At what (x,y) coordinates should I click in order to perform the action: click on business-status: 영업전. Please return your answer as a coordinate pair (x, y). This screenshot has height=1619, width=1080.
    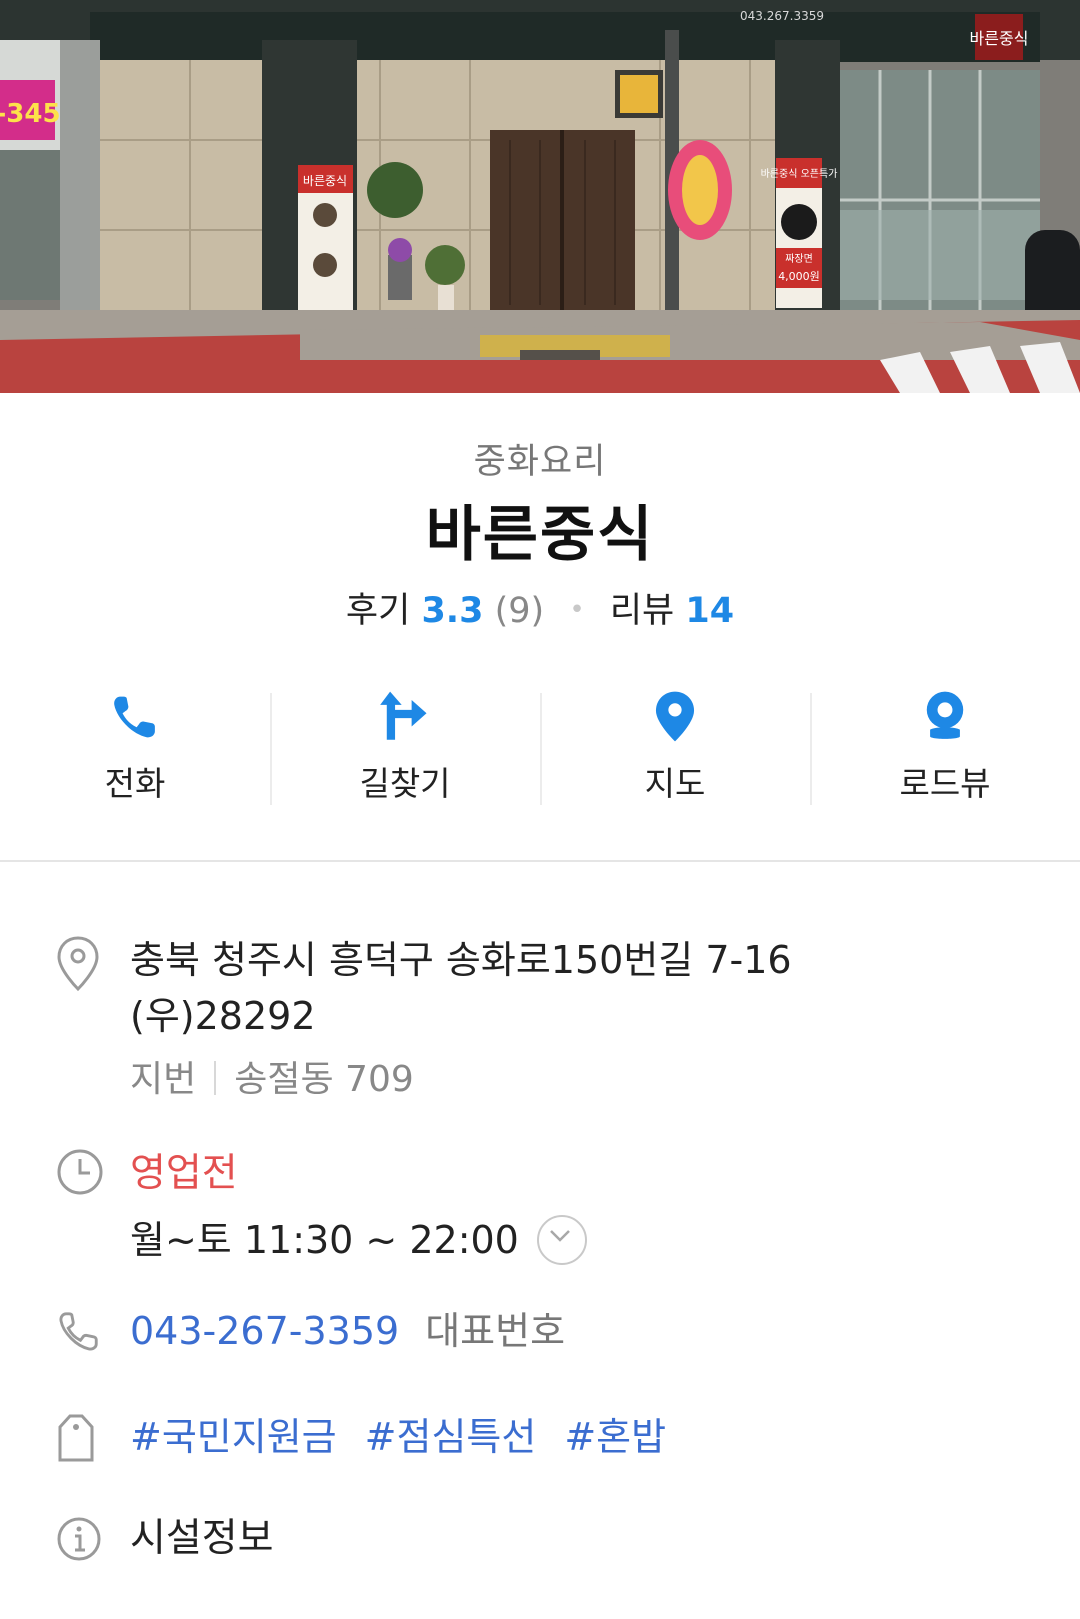
    Looking at the image, I should click on (184, 1173).